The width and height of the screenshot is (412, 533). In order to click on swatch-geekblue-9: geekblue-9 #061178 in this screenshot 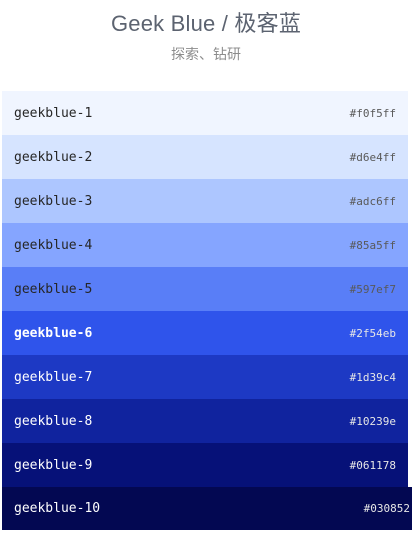, I will do `click(205, 465)`.